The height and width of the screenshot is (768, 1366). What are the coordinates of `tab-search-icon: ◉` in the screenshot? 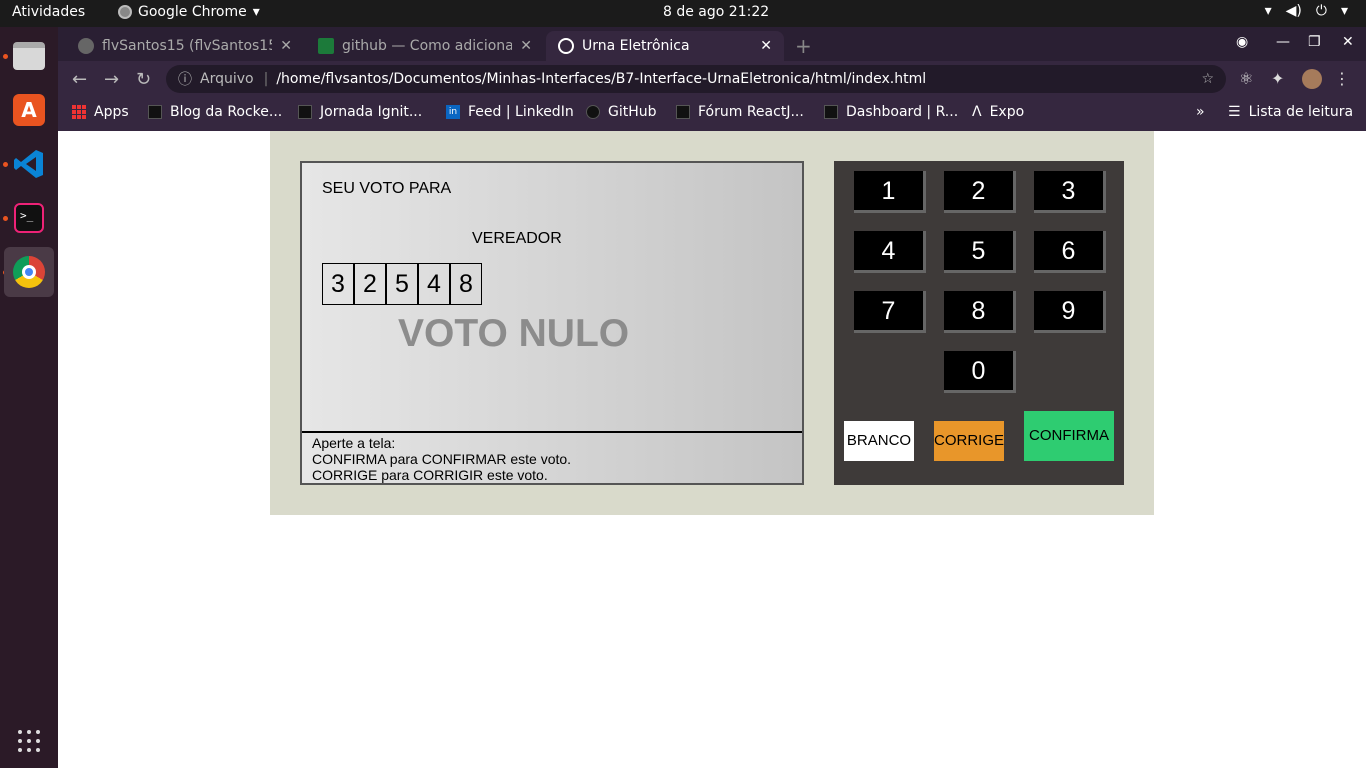 It's located at (1242, 42).